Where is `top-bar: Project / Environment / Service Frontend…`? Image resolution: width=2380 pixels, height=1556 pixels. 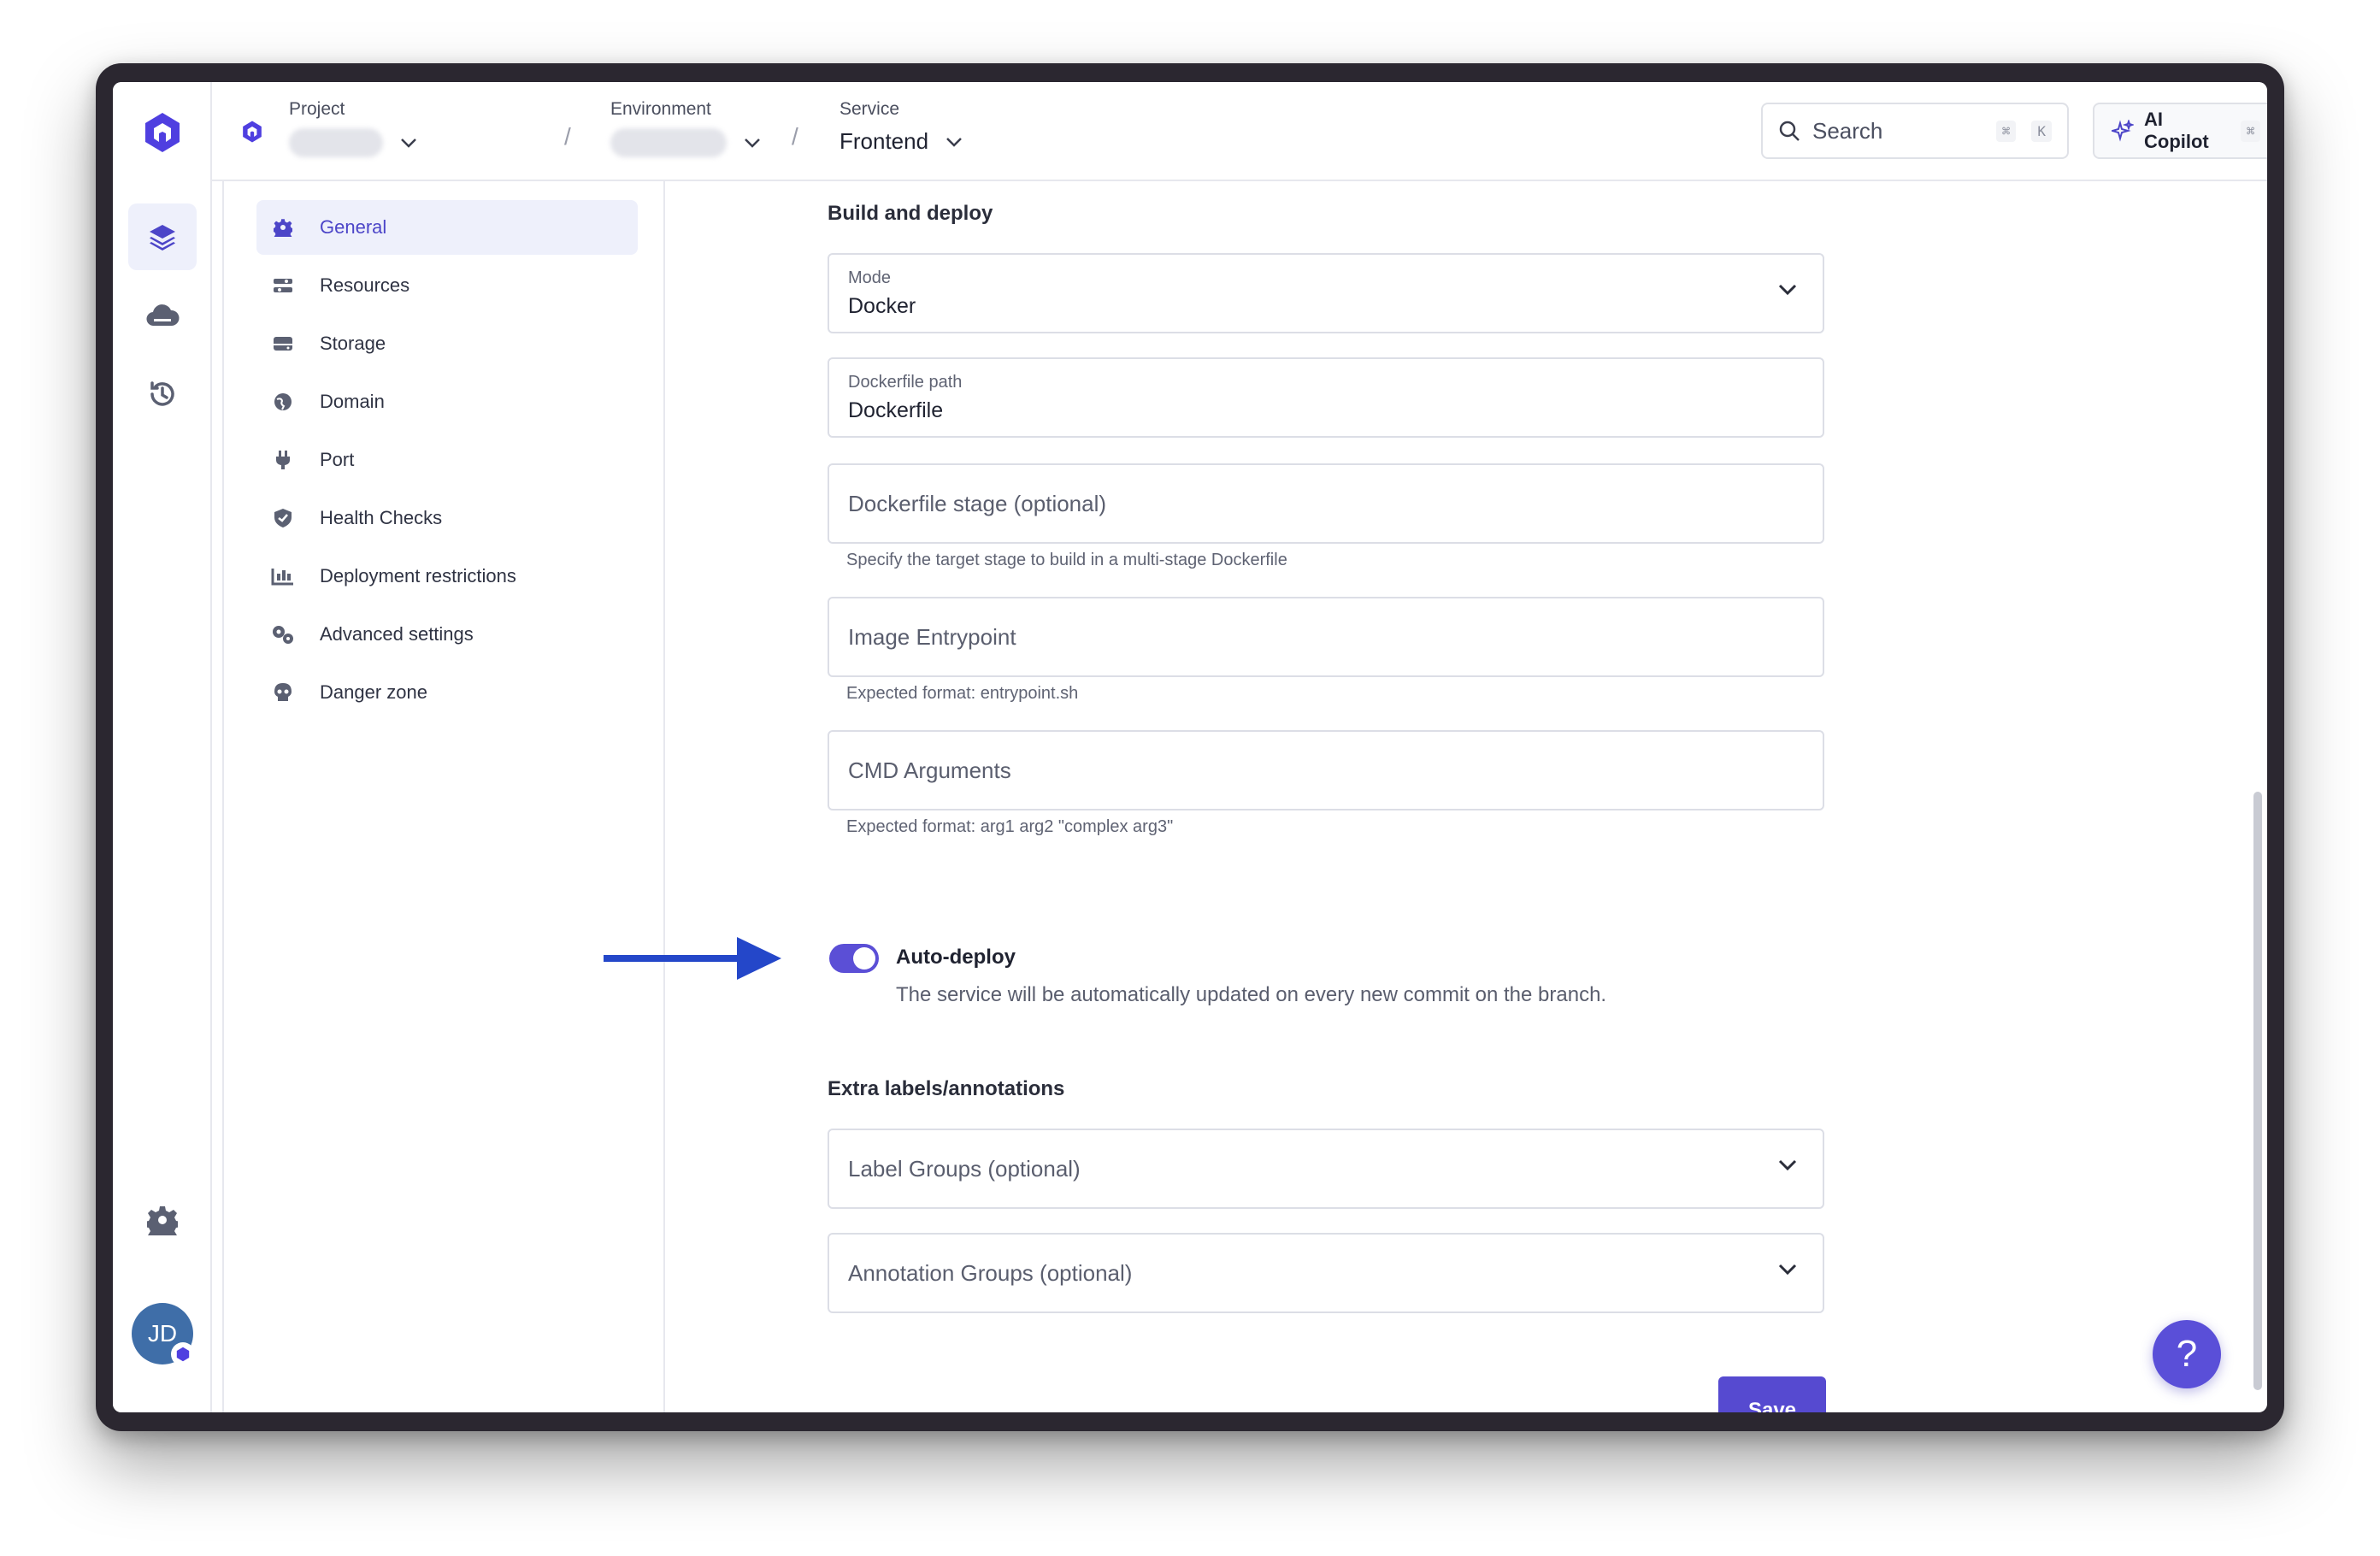 top-bar: Project / Environment / Service Frontend… is located at coordinates (1240, 131).